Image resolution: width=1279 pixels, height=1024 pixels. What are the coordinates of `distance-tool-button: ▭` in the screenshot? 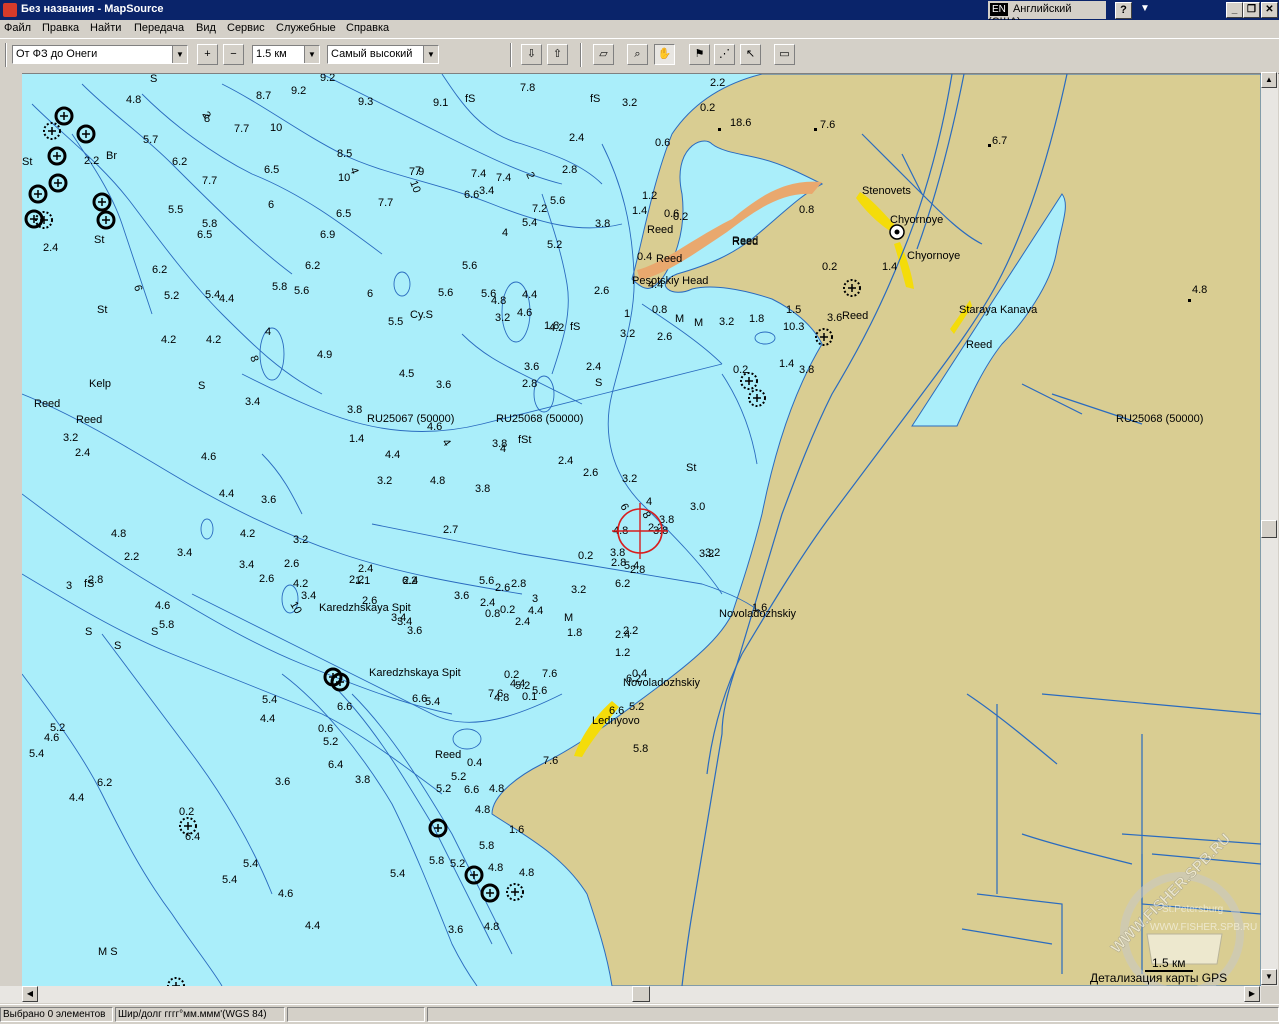 It's located at (784, 54).